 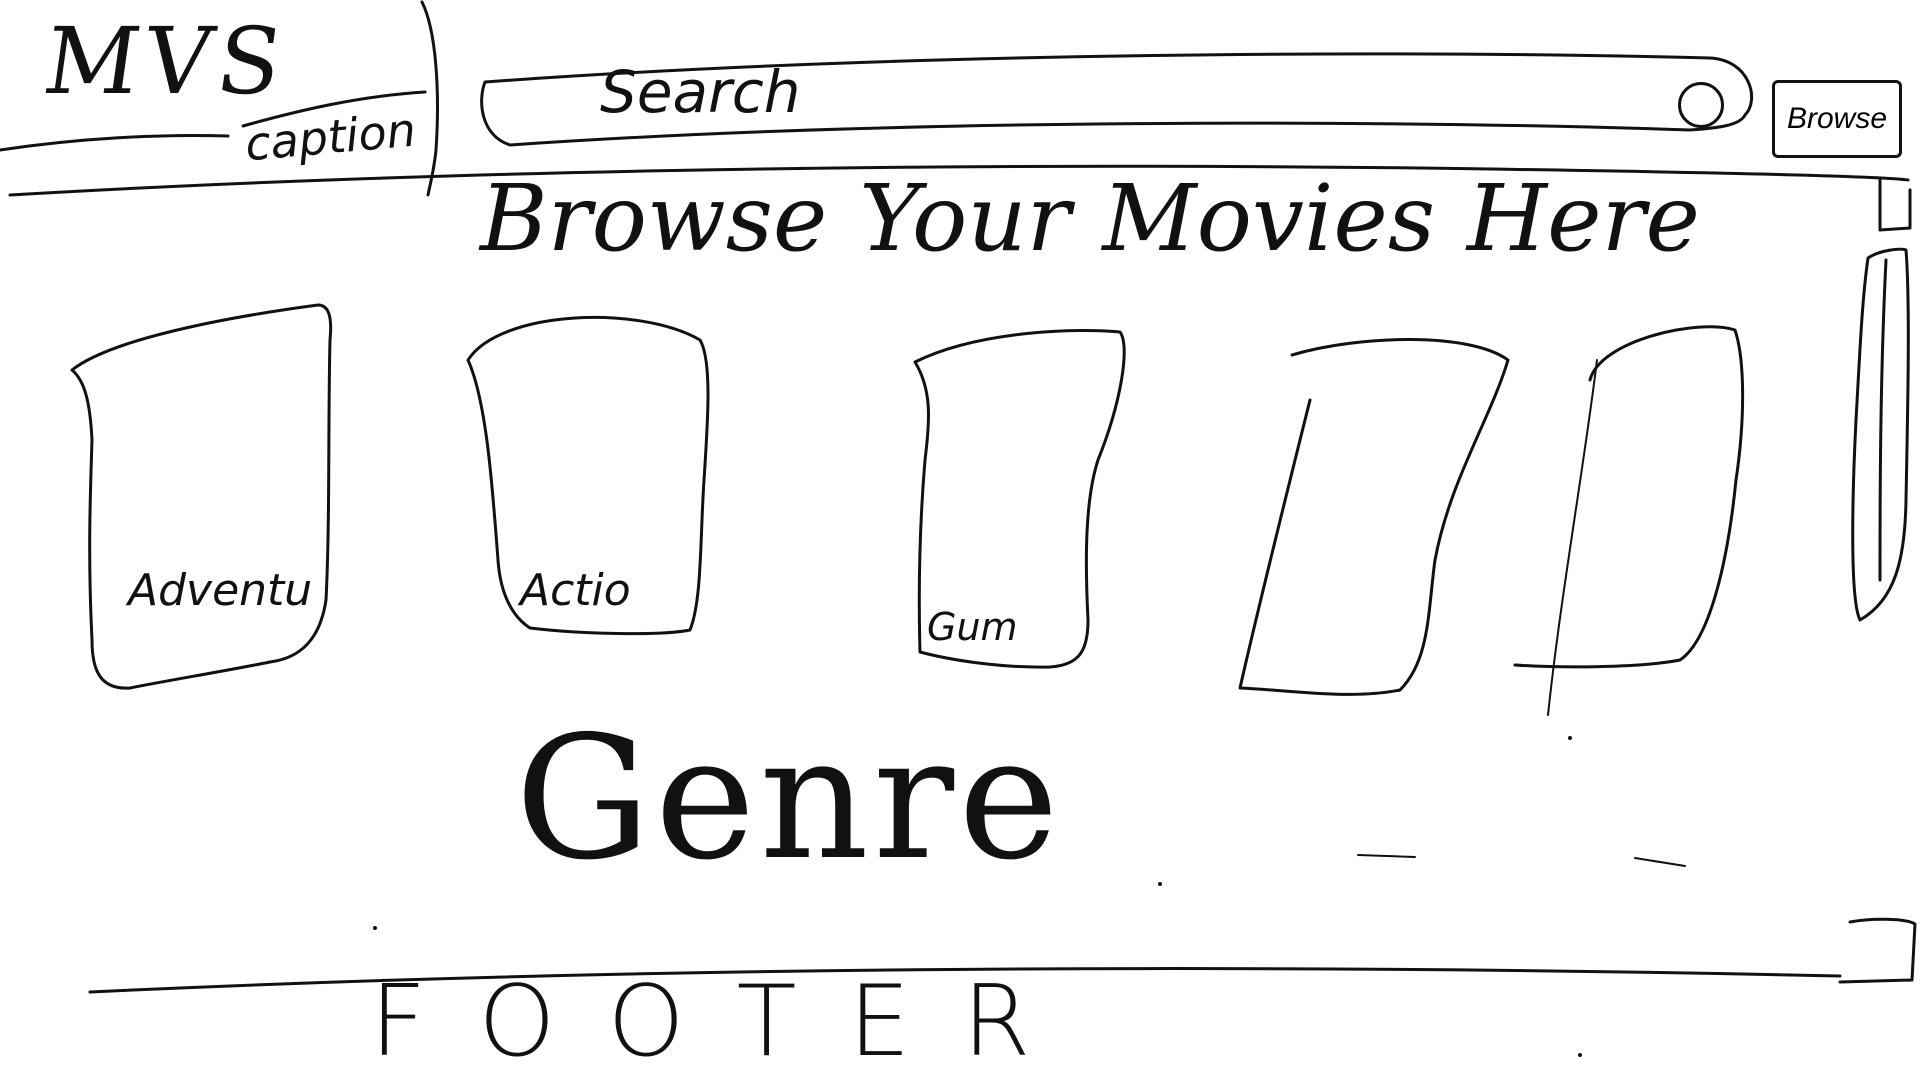 What do you see at coordinates (1877, 950) in the screenshot?
I see `scrollbar-bottom` at bounding box center [1877, 950].